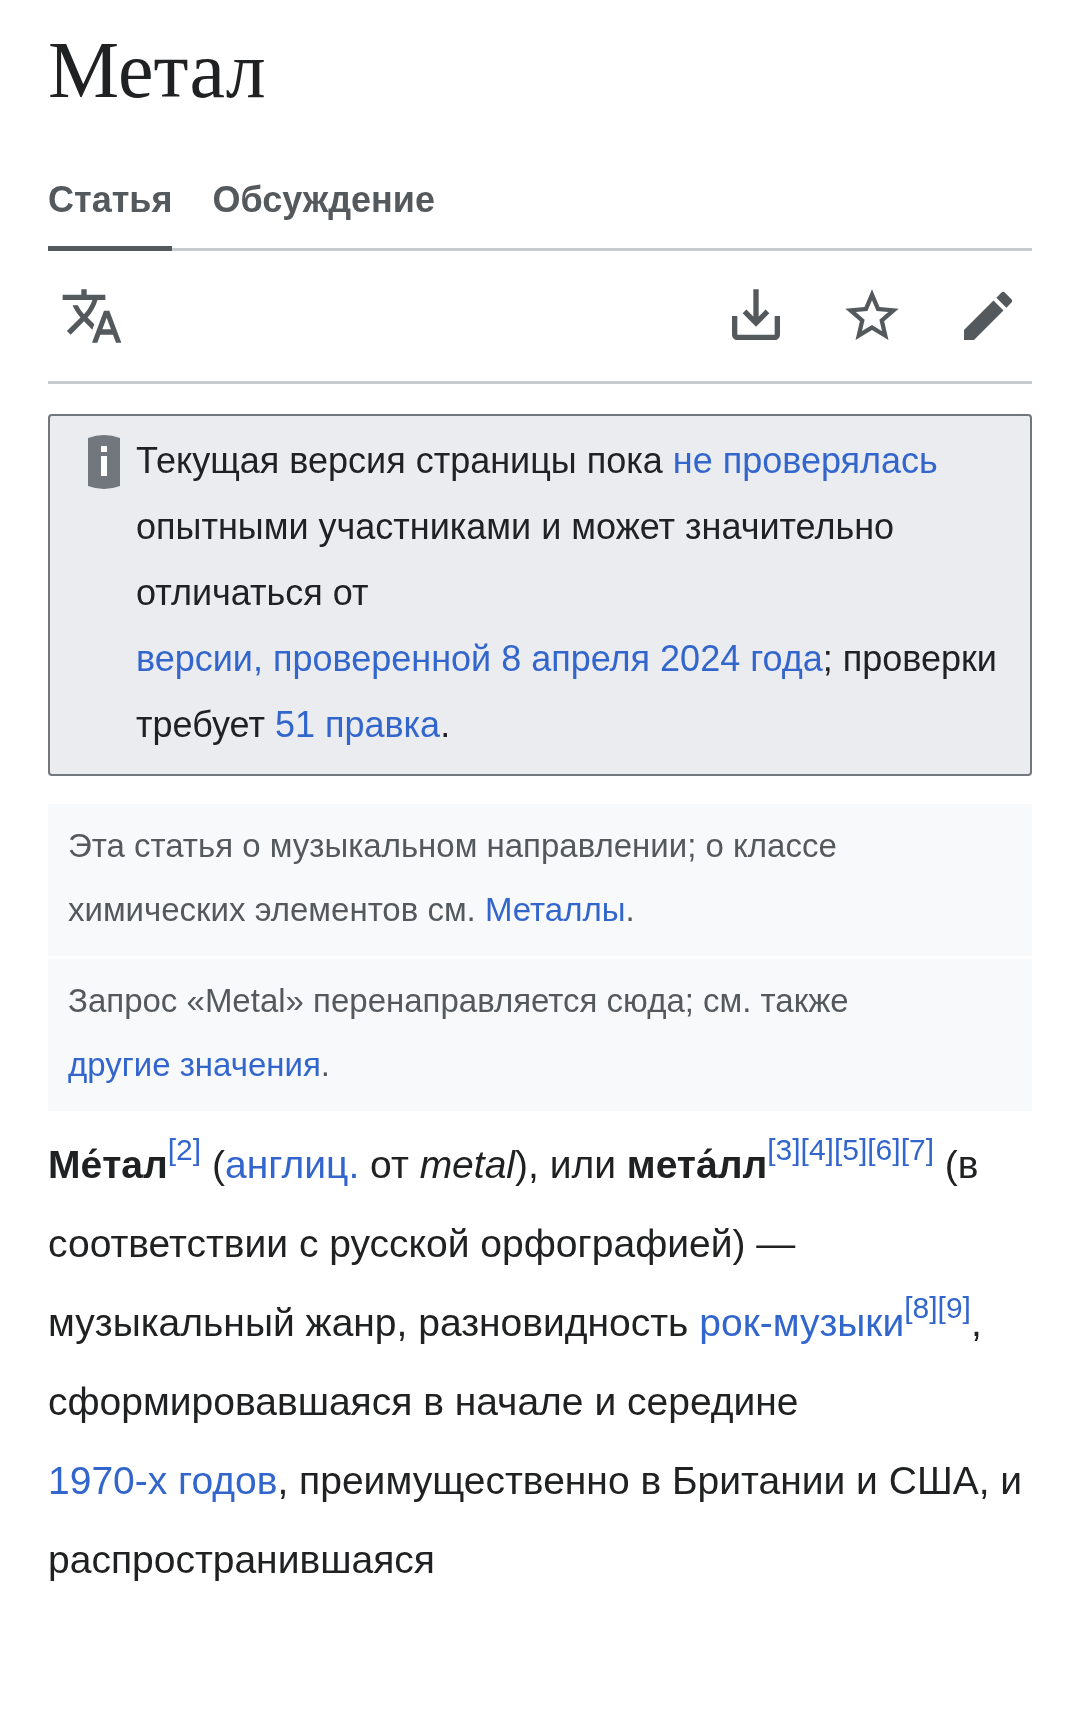  I want to click on reference-link: [4], so click(817, 1149).